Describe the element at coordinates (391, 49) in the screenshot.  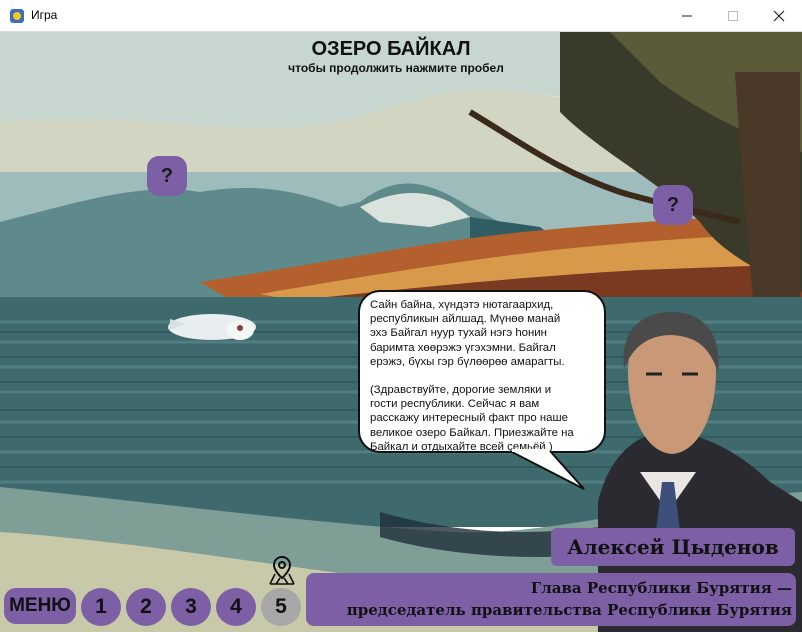
I see `scene-title: ОЗЕРО БАЙКАЛ` at that location.